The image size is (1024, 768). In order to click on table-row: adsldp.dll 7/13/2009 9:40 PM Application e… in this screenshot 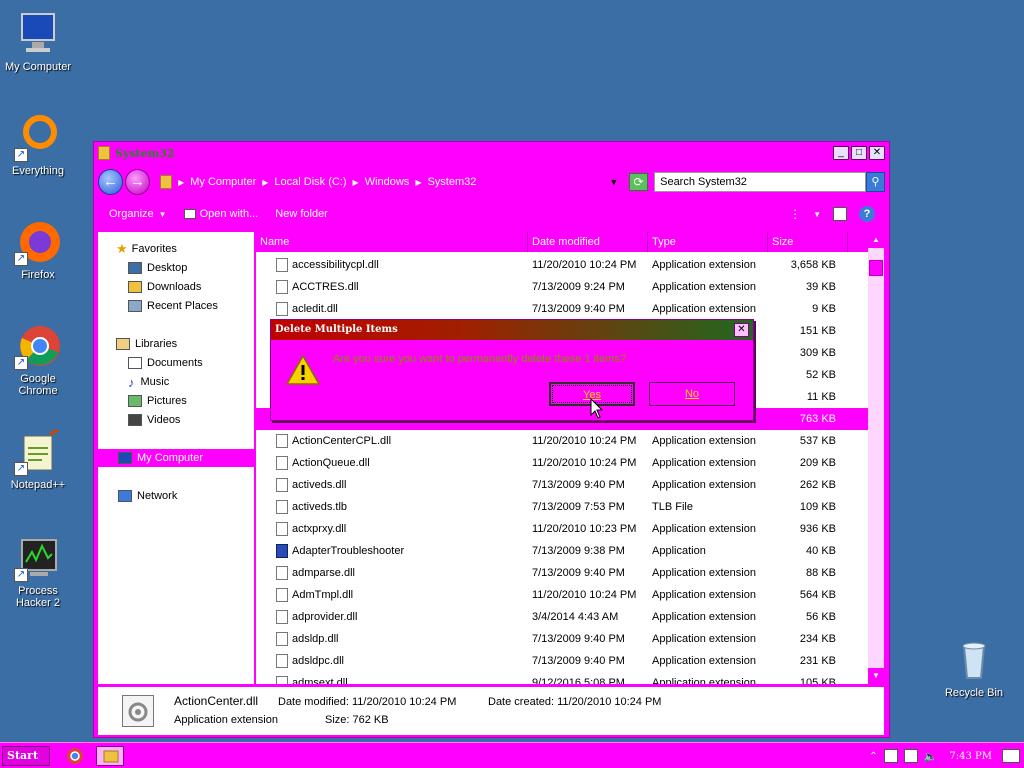, I will do `click(562, 639)`.